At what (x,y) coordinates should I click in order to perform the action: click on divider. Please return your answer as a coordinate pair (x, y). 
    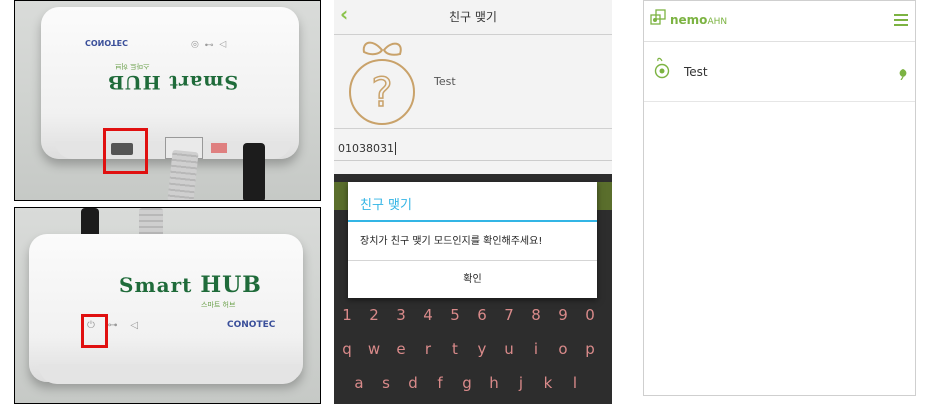
    Looking at the image, I should click on (473, 128).